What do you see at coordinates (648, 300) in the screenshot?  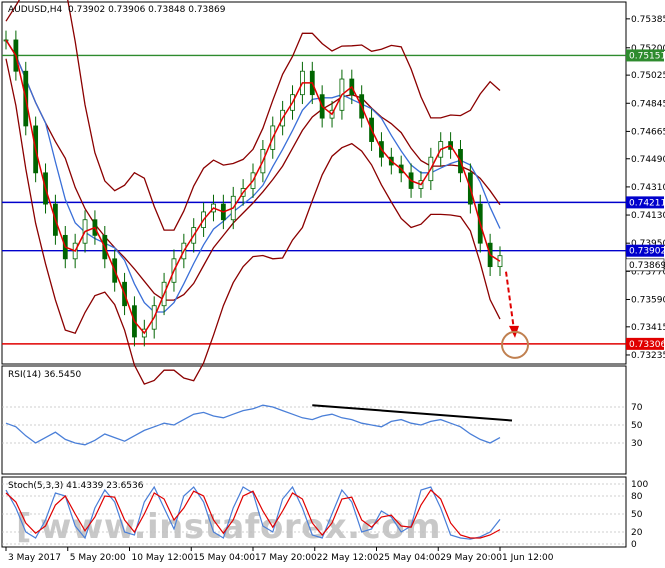 I see `price-tick-label: 0.73590` at bounding box center [648, 300].